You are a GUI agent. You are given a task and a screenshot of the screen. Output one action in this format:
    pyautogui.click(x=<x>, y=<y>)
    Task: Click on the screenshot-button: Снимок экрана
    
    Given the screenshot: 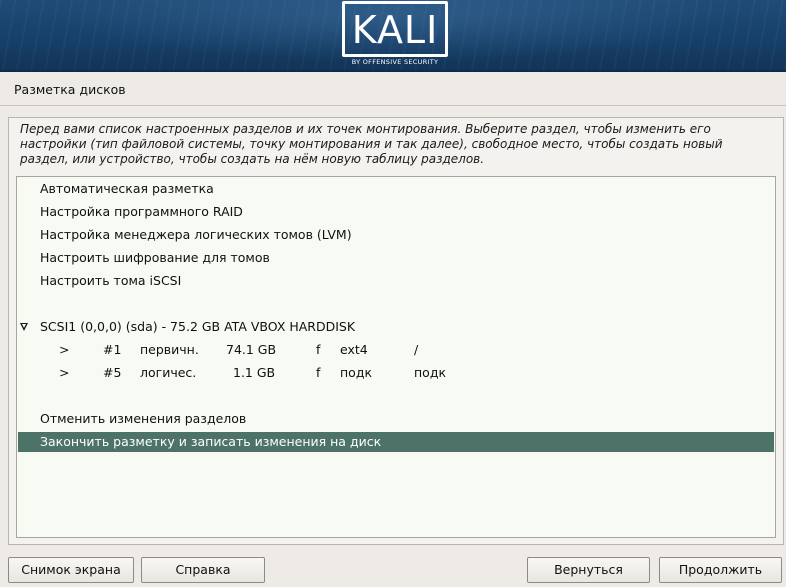 What is the action you would take?
    pyautogui.click(x=71, y=570)
    